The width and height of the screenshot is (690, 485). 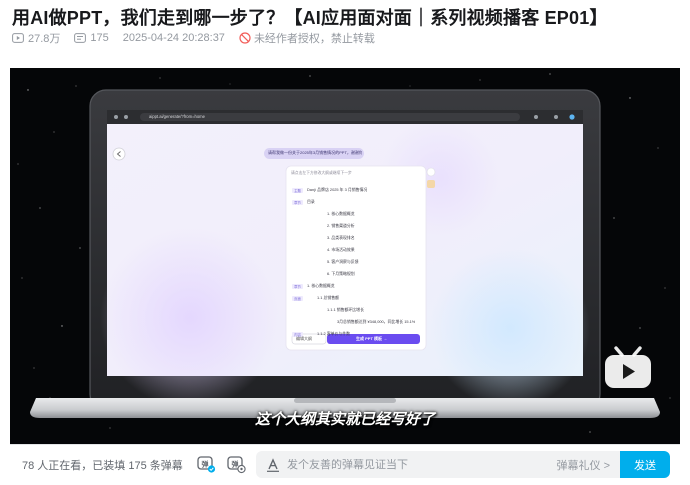 What do you see at coordinates (372, 338) in the screenshot?
I see `generate-ppt-button: 生成 PPT 模板 →` at bounding box center [372, 338].